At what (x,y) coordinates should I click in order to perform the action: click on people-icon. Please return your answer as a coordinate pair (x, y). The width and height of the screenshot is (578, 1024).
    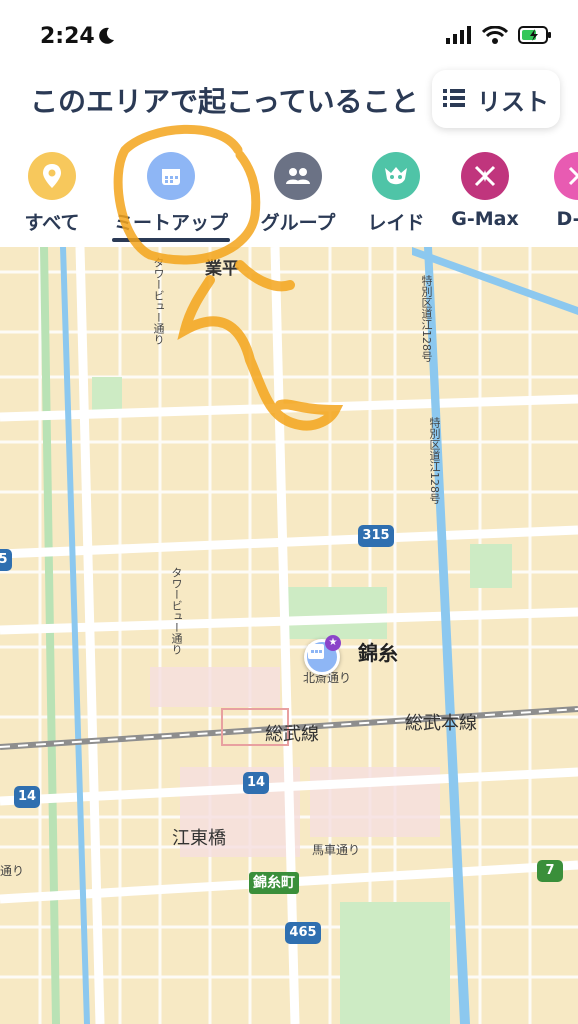
    Looking at the image, I should click on (298, 176).